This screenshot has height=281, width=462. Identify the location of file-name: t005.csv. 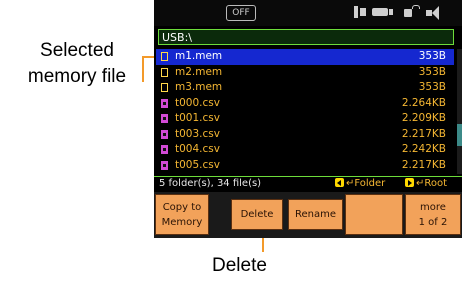
(197, 164).